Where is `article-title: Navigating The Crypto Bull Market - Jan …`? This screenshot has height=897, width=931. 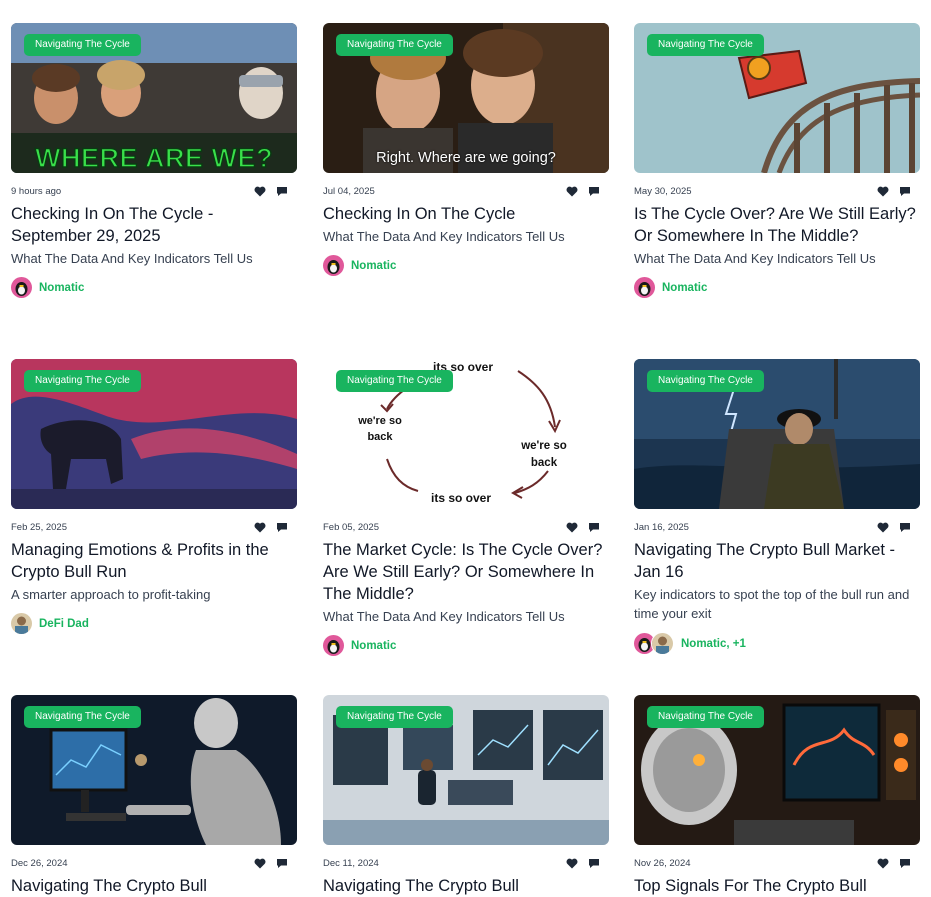
article-title: Navigating The Crypto Bull Market - Jan … is located at coordinates (777, 561).